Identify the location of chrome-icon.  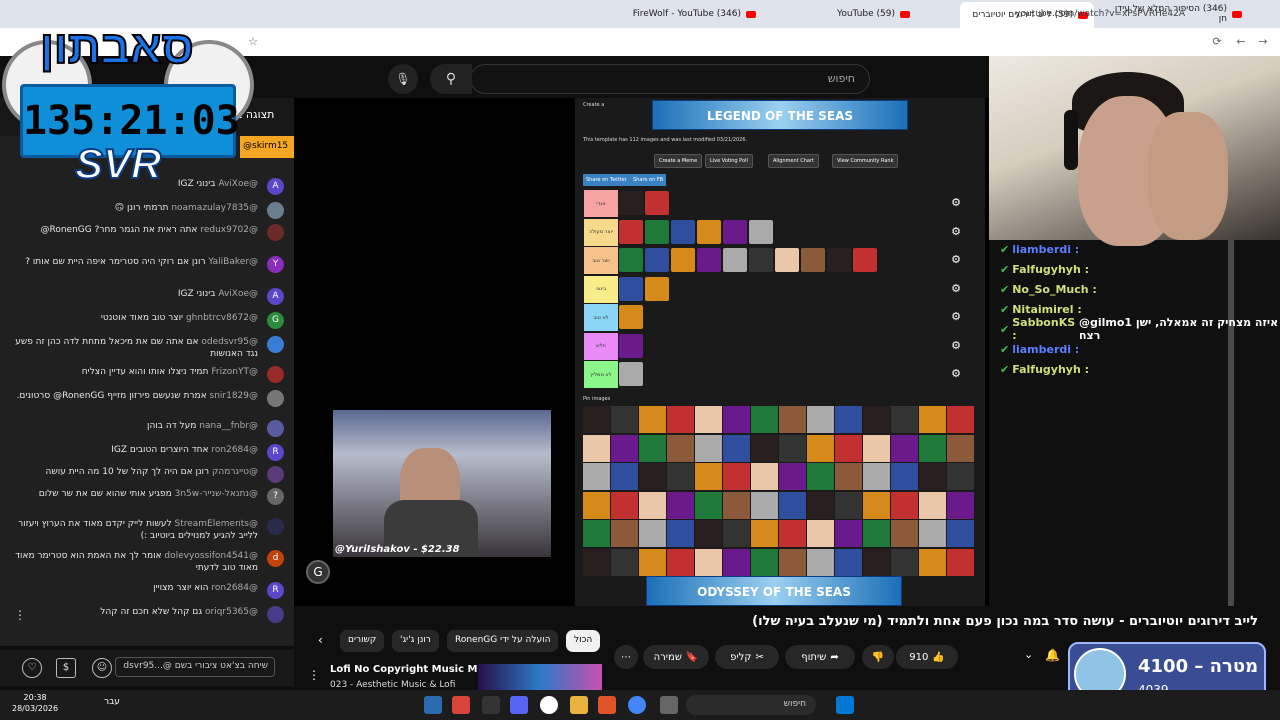
(637, 705).